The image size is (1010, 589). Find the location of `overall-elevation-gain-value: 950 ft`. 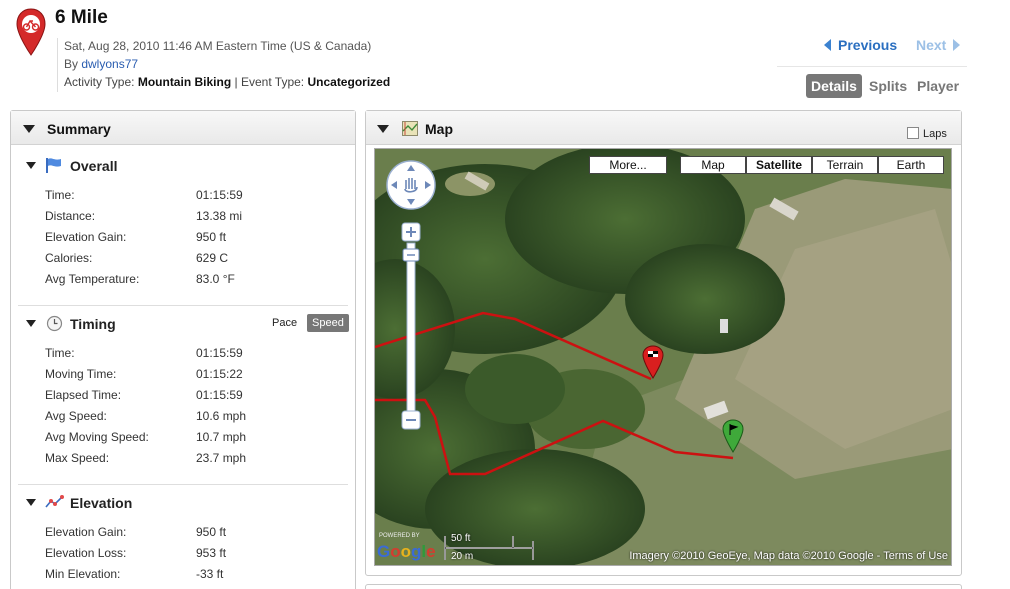

overall-elevation-gain-value: 950 ft is located at coordinates (211, 237).